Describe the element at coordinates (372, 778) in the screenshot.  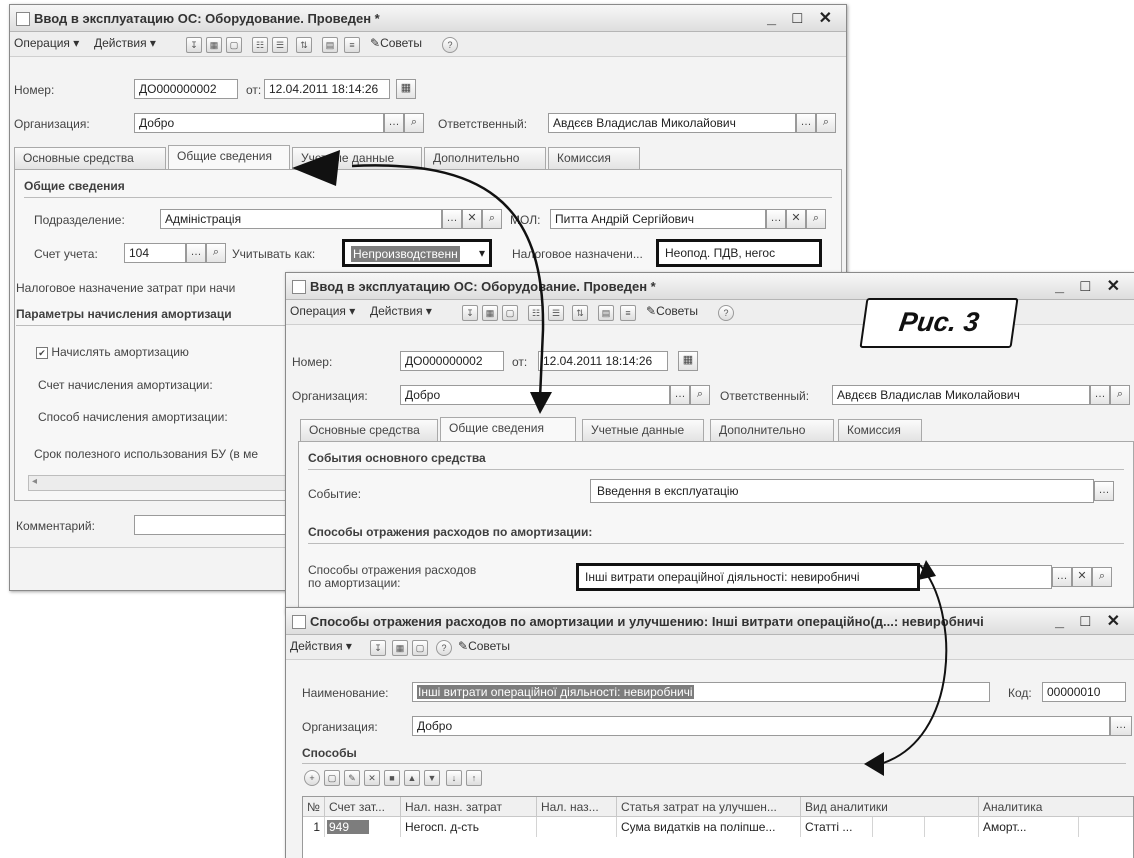
I see `delete-icon: ✕` at that location.